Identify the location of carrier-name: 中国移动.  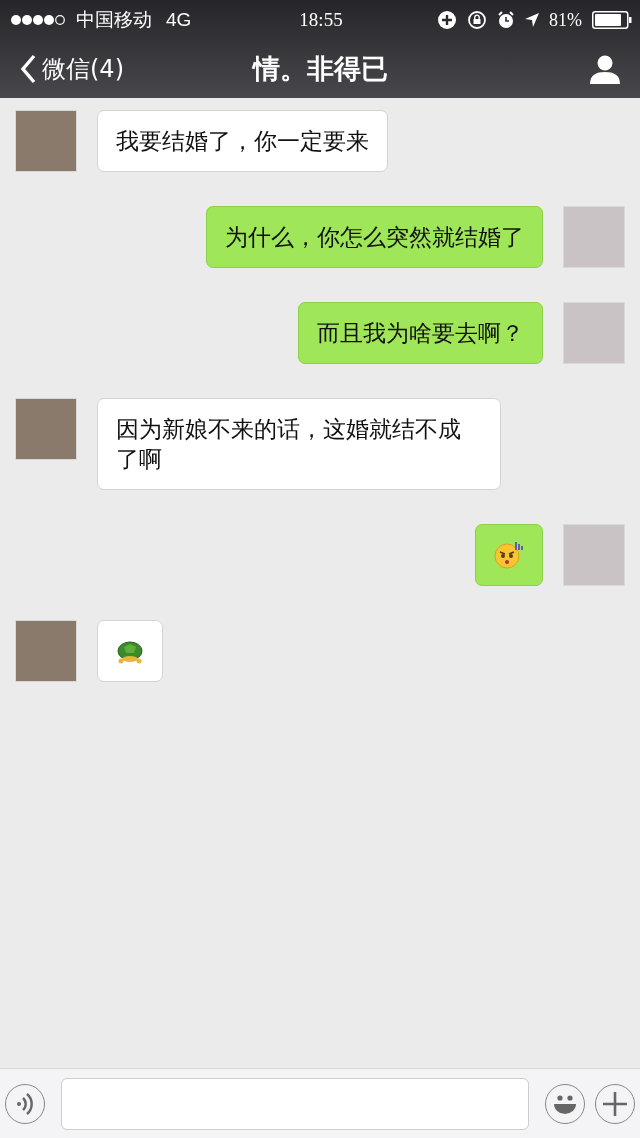
(114, 19).